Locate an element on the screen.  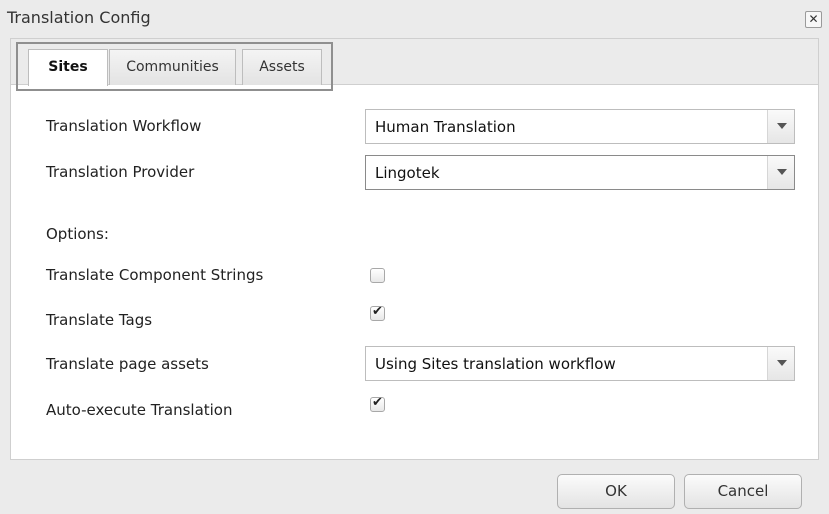
close-icon: ✕ is located at coordinates (813, 19).